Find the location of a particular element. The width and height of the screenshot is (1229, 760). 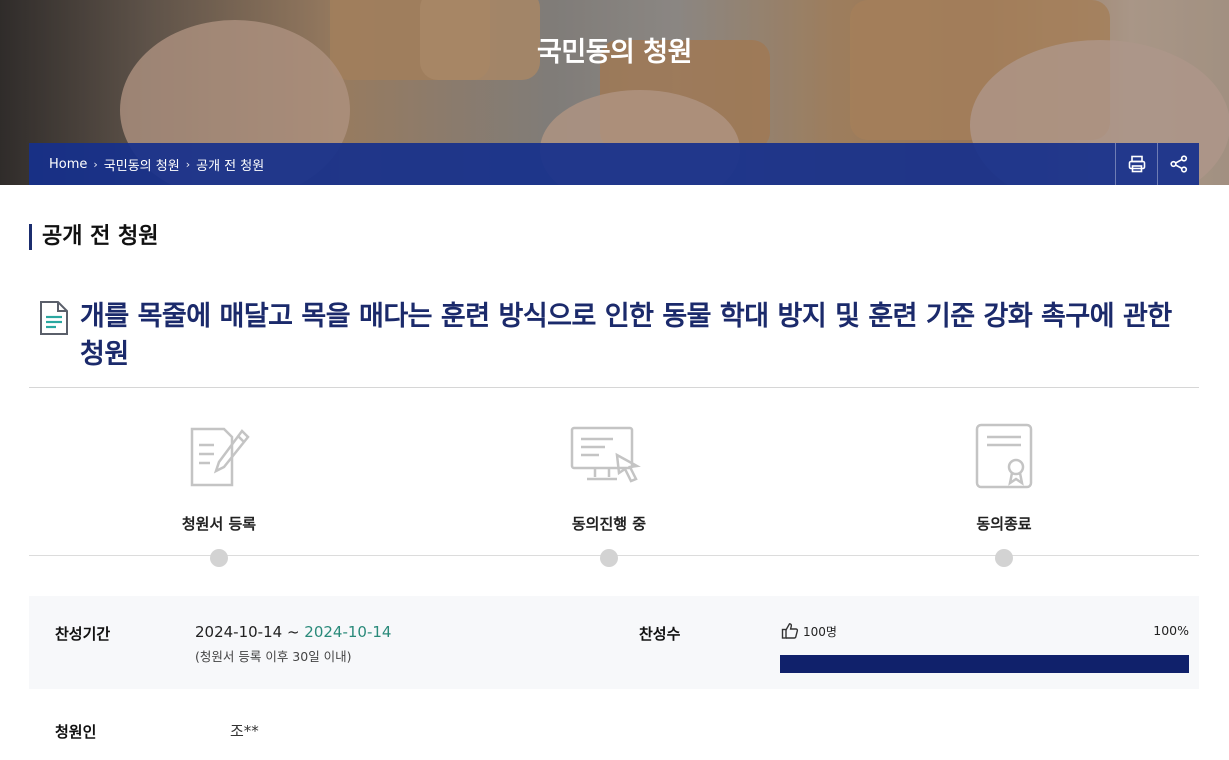

section-title: 공개 전 청원 is located at coordinates (94, 237).